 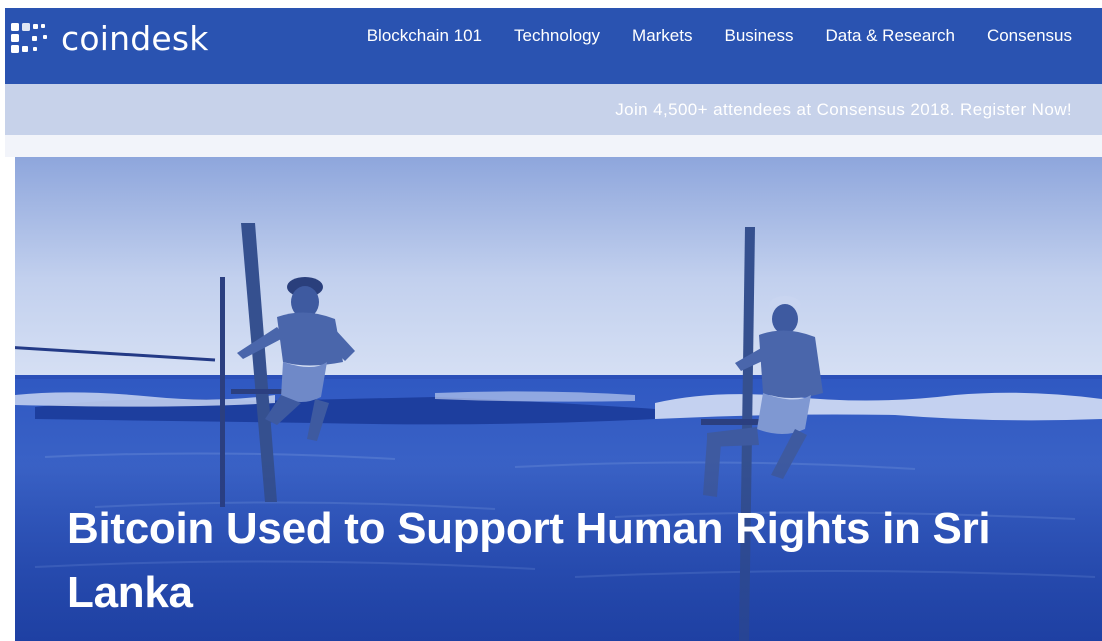 What do you see at coordinates (135, 38) in the screenshot?
I see `brand-name: coindesk` at bounding box center [135, 38].